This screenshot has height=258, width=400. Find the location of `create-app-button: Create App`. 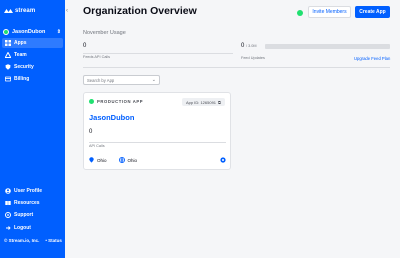

create-app-button: Create App is located at coordinates (372, 12).